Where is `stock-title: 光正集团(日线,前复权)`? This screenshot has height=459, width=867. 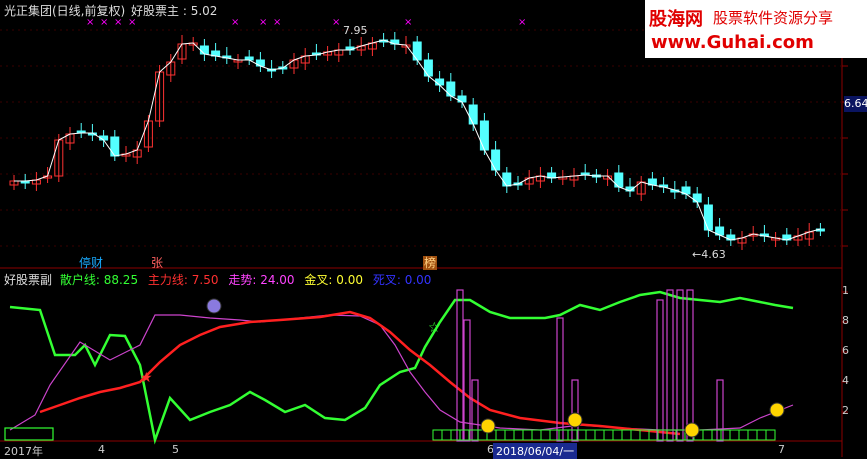
stock-title: 光正集团(日线,前复权) is located at coordinates (65, 11).